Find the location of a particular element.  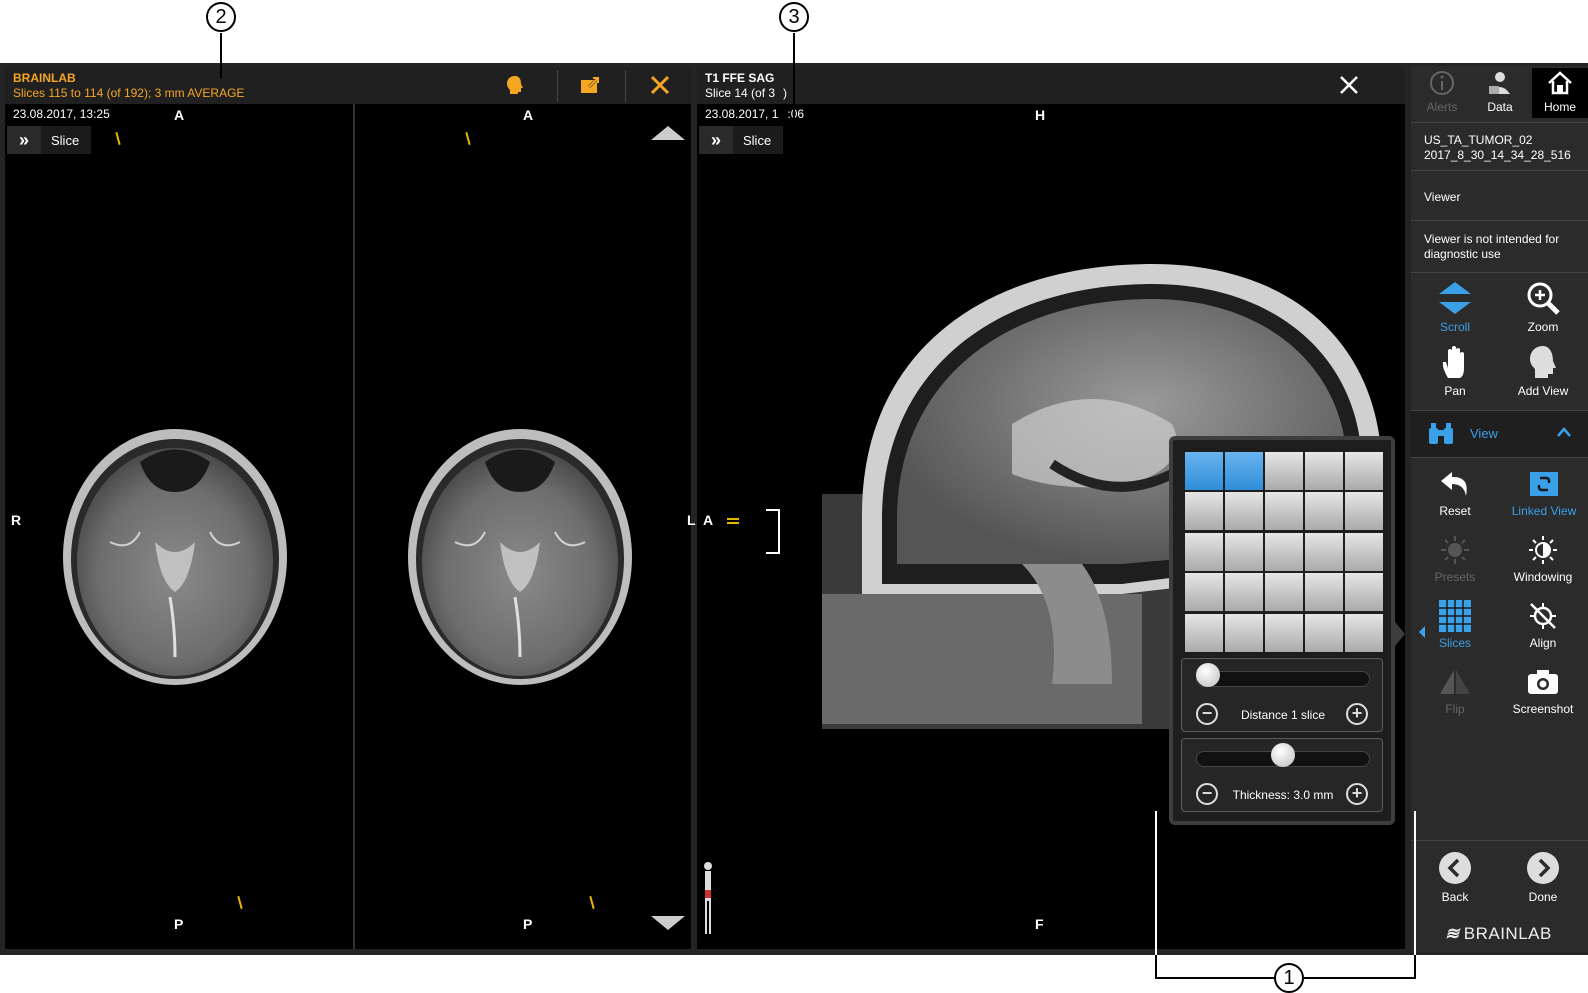

callout-bracket is located at coordinates (773, 531).